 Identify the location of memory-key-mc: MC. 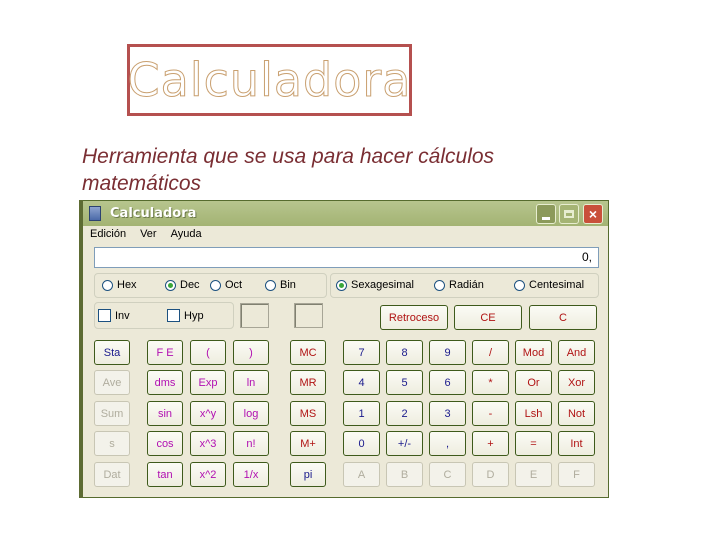
(308, 352).